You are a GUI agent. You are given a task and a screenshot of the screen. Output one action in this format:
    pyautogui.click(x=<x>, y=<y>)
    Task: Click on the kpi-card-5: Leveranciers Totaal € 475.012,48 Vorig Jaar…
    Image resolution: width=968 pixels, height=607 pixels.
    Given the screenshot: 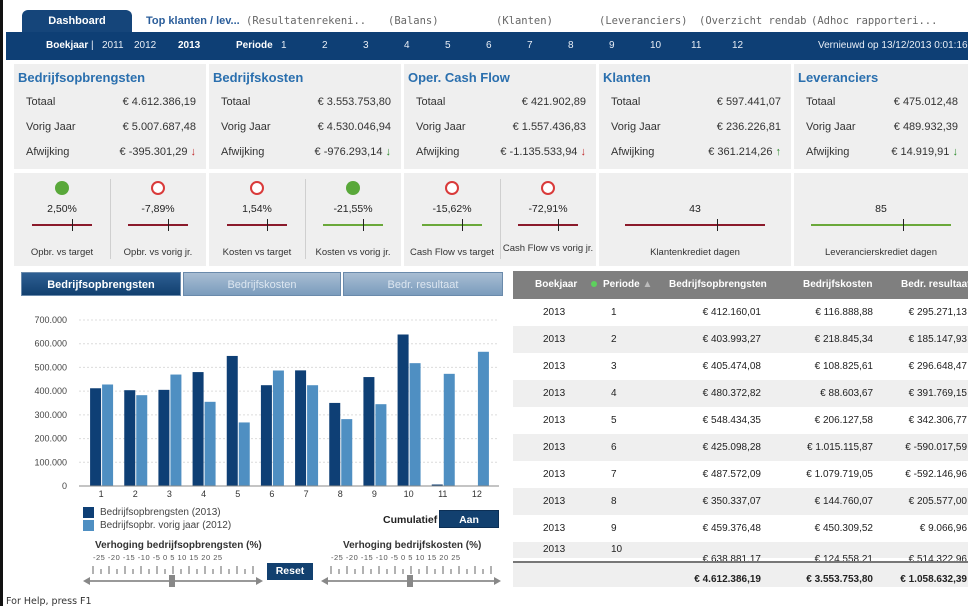 What is the action you would take?
    pyautogui.click(x=881, y=116)
    